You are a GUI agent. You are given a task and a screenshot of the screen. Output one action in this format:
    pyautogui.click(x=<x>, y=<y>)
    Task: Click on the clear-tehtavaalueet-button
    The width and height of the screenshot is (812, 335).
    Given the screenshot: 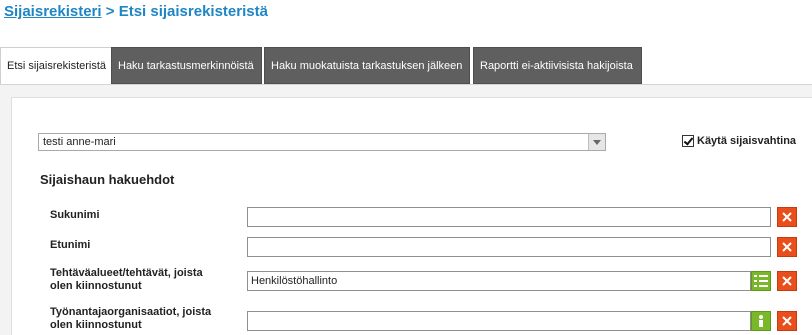 What is the action you would take?
    pyautogui.click(x=787, y=281)
    